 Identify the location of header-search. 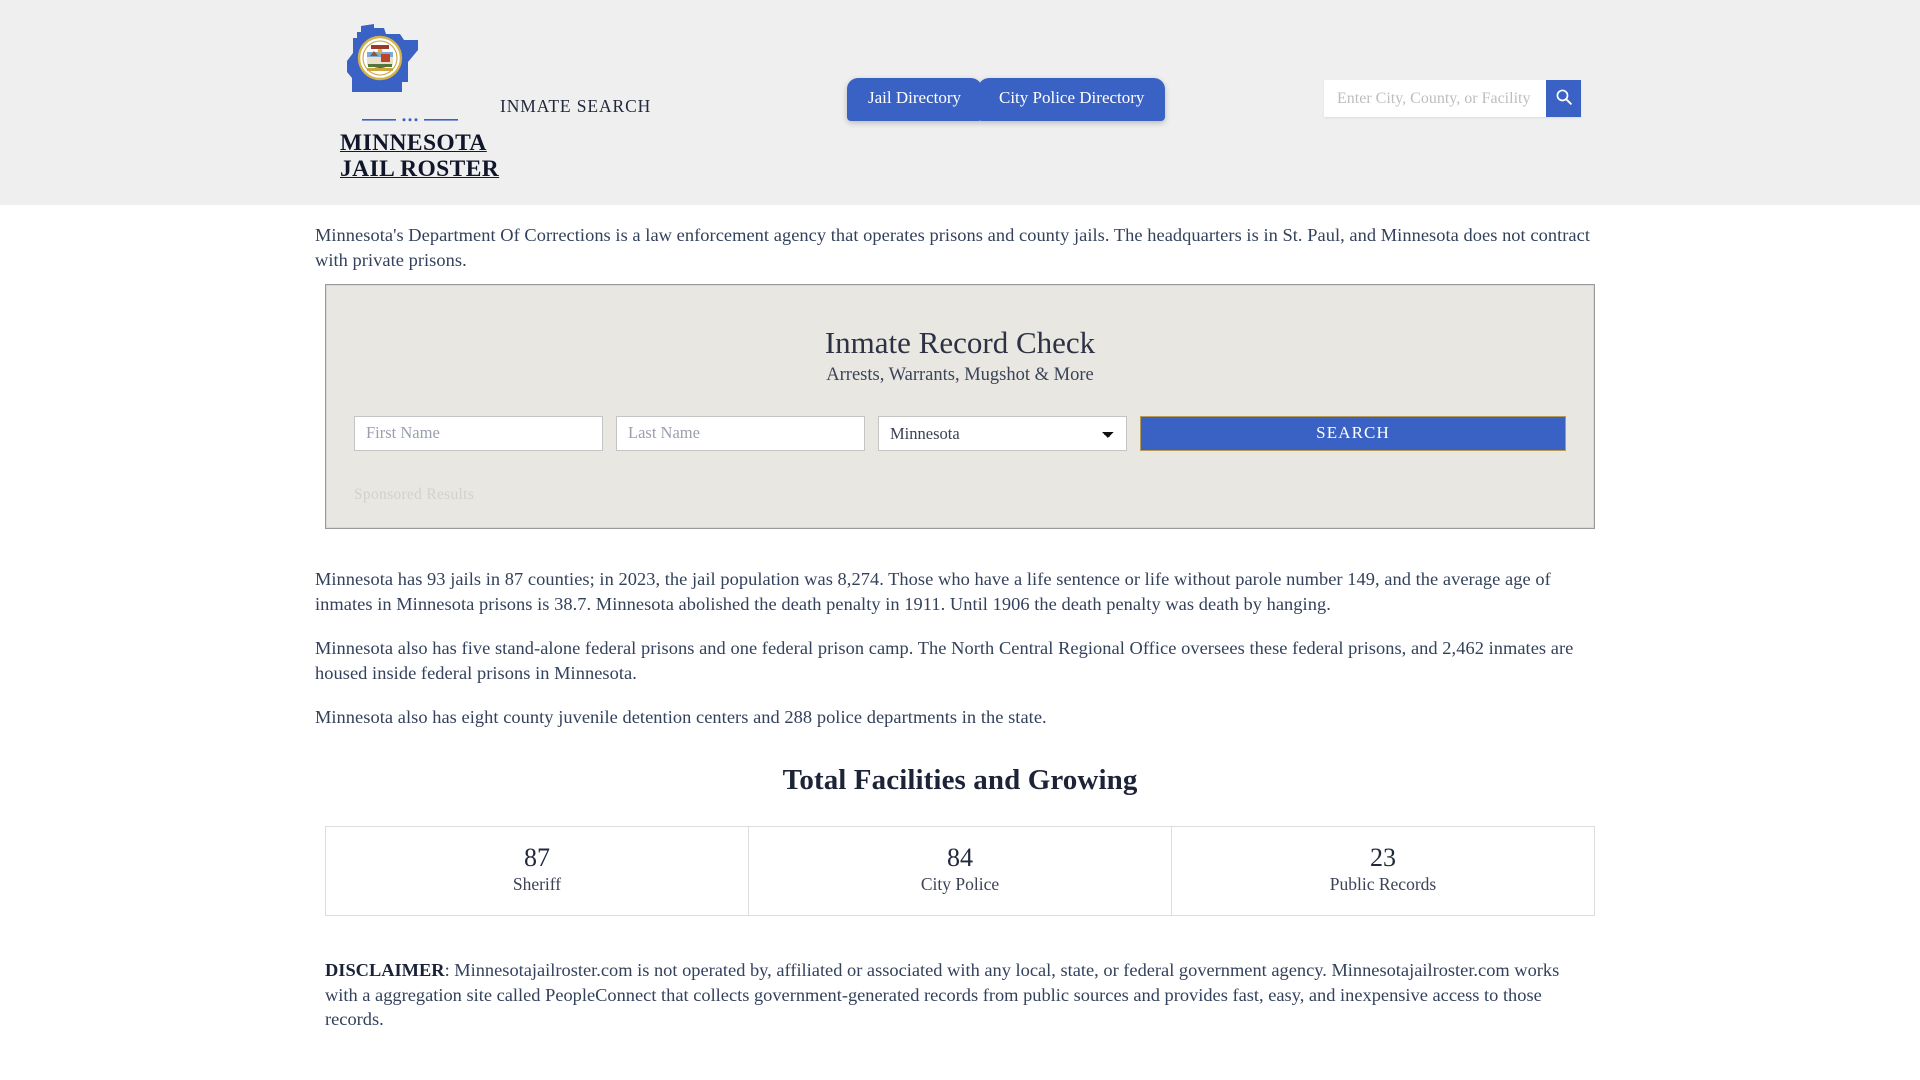
(1452, 98).